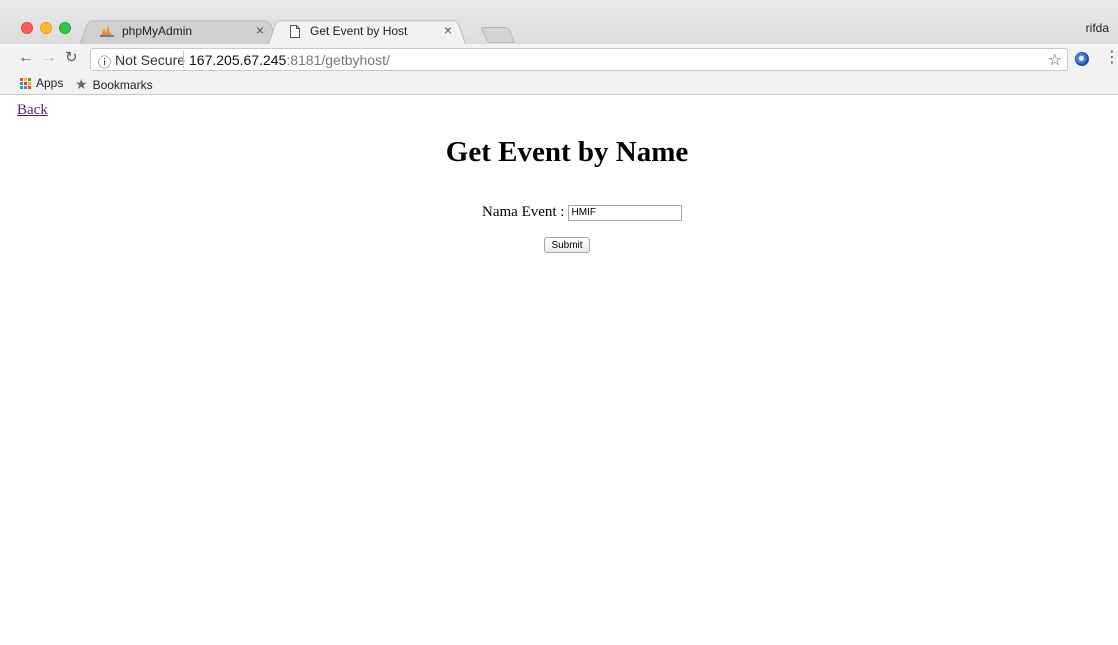  I want to click on divider, so click(183, 59).